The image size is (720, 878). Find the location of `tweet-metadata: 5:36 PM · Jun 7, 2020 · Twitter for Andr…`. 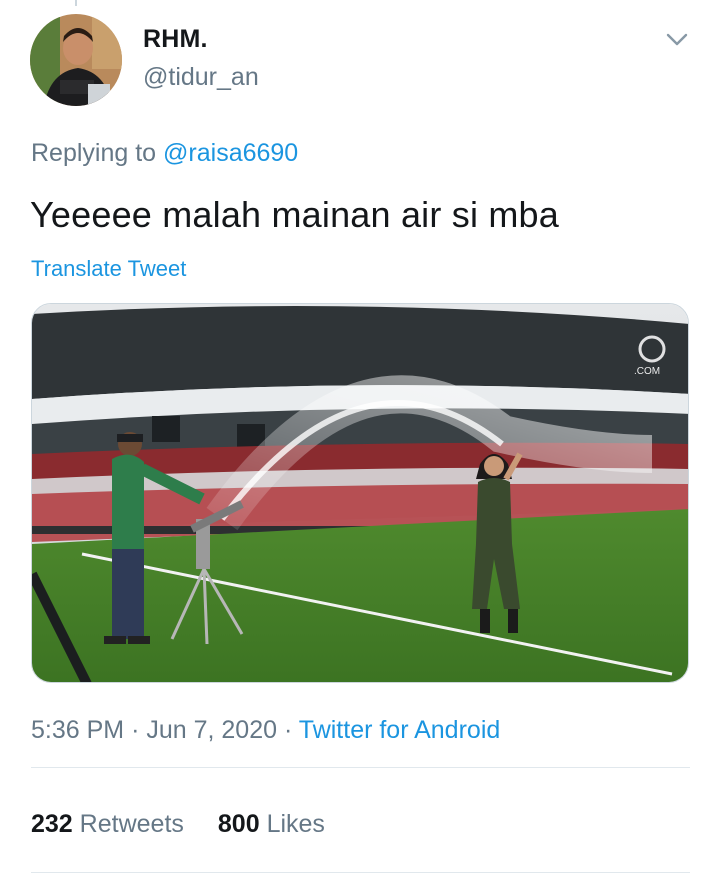

tweet-metadata: 5:36 PM · Jun 7, 2020 · Twitter for Andr… is located at coordinates (265, 730).